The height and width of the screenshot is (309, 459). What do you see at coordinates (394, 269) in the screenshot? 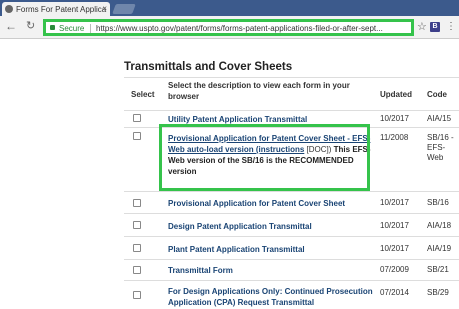
I see `updated-date: 07/2009` at bounding box center [394, 269].